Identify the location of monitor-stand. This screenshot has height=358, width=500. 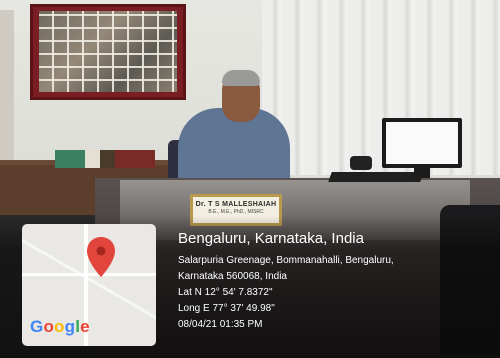
(422, 172).